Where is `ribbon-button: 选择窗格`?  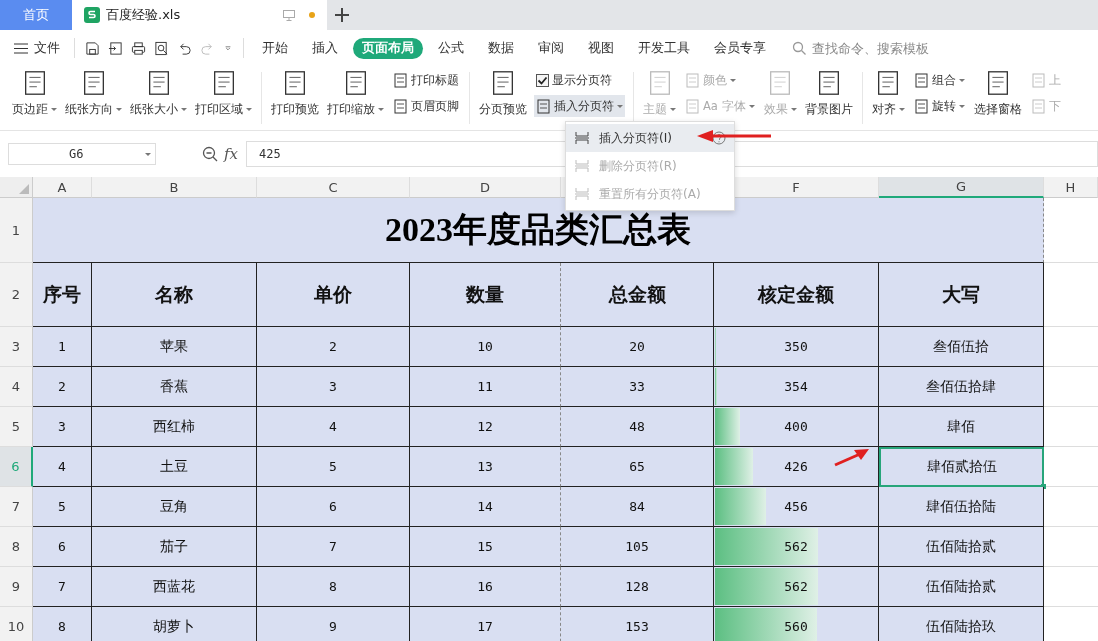 ribbon-button: 选择窗格 is located at coordinates (997, 93).